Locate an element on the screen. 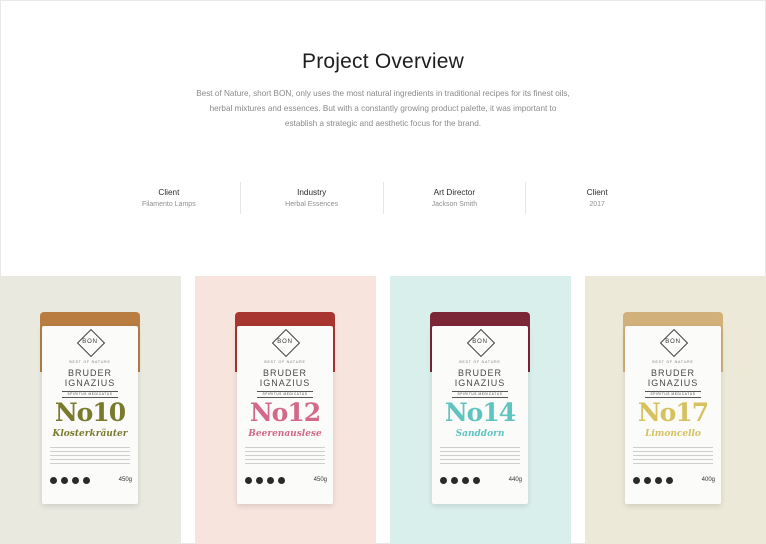  meta-label: Industry is located at coordinates (312, 192).